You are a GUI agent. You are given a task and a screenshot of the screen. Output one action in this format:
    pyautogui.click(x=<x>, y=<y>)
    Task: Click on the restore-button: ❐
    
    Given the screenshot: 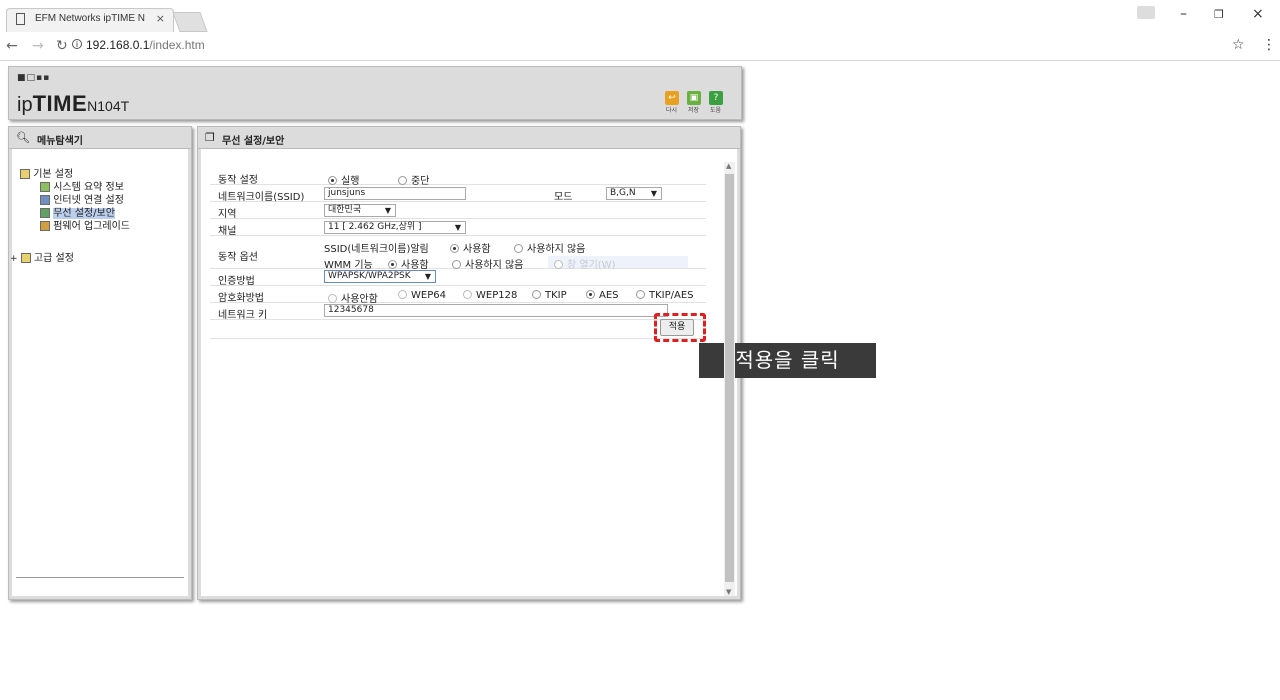 What is the action you would take?
    pyautogui.click(x=1219, y=14)
    